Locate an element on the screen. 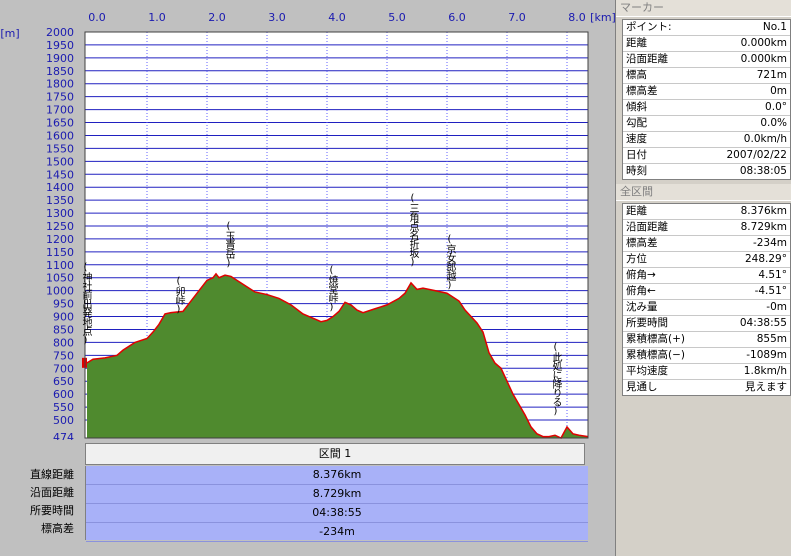 This screenshot has width=791, height=556. section-table: 8.376km 8.729km 04:38:55 -234m is located at coordinates (336, 504).